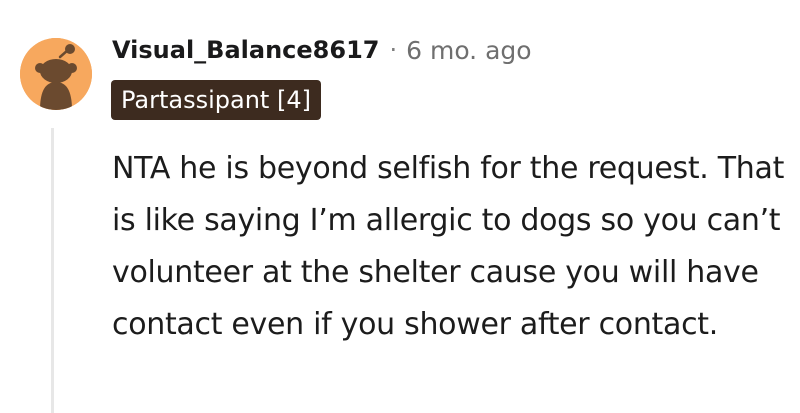 This screenshot has width=800, height=413. I want to click on author-username: Visual_Balance8617, so click(245, 50).